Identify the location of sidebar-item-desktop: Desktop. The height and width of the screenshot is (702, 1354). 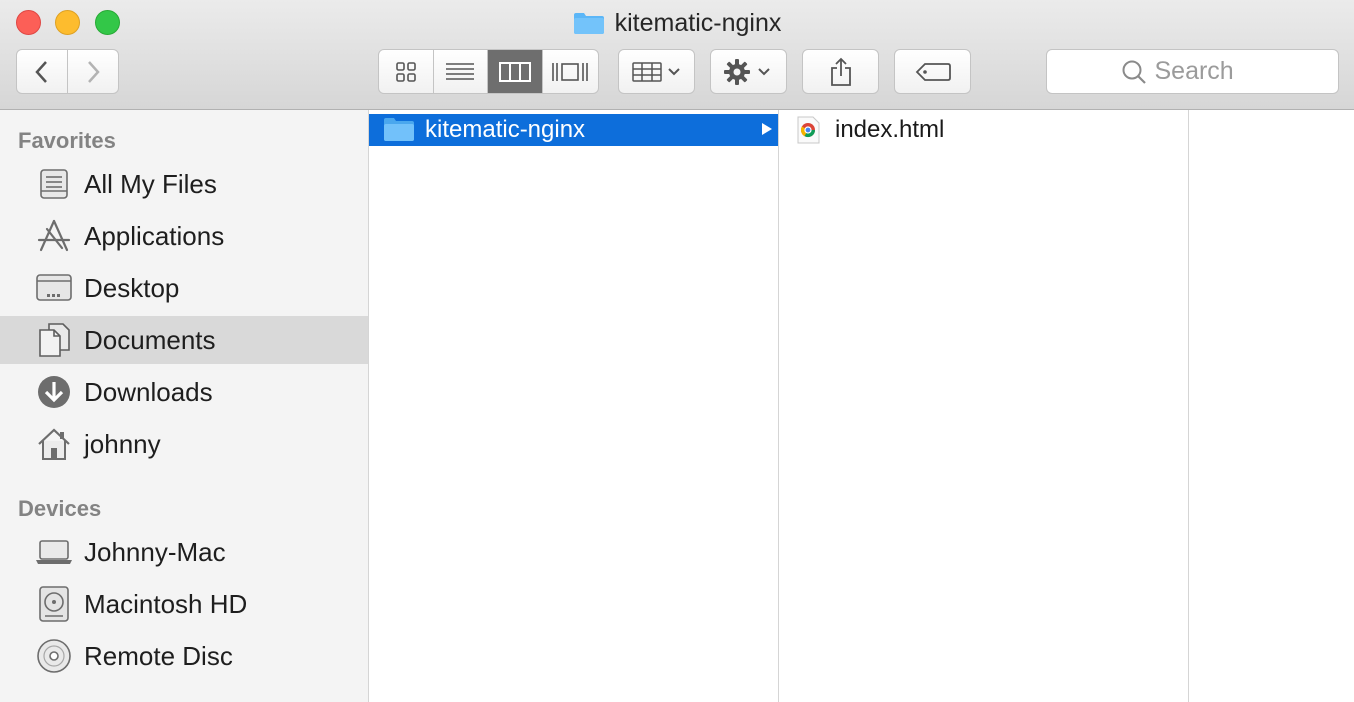
(184, 288).